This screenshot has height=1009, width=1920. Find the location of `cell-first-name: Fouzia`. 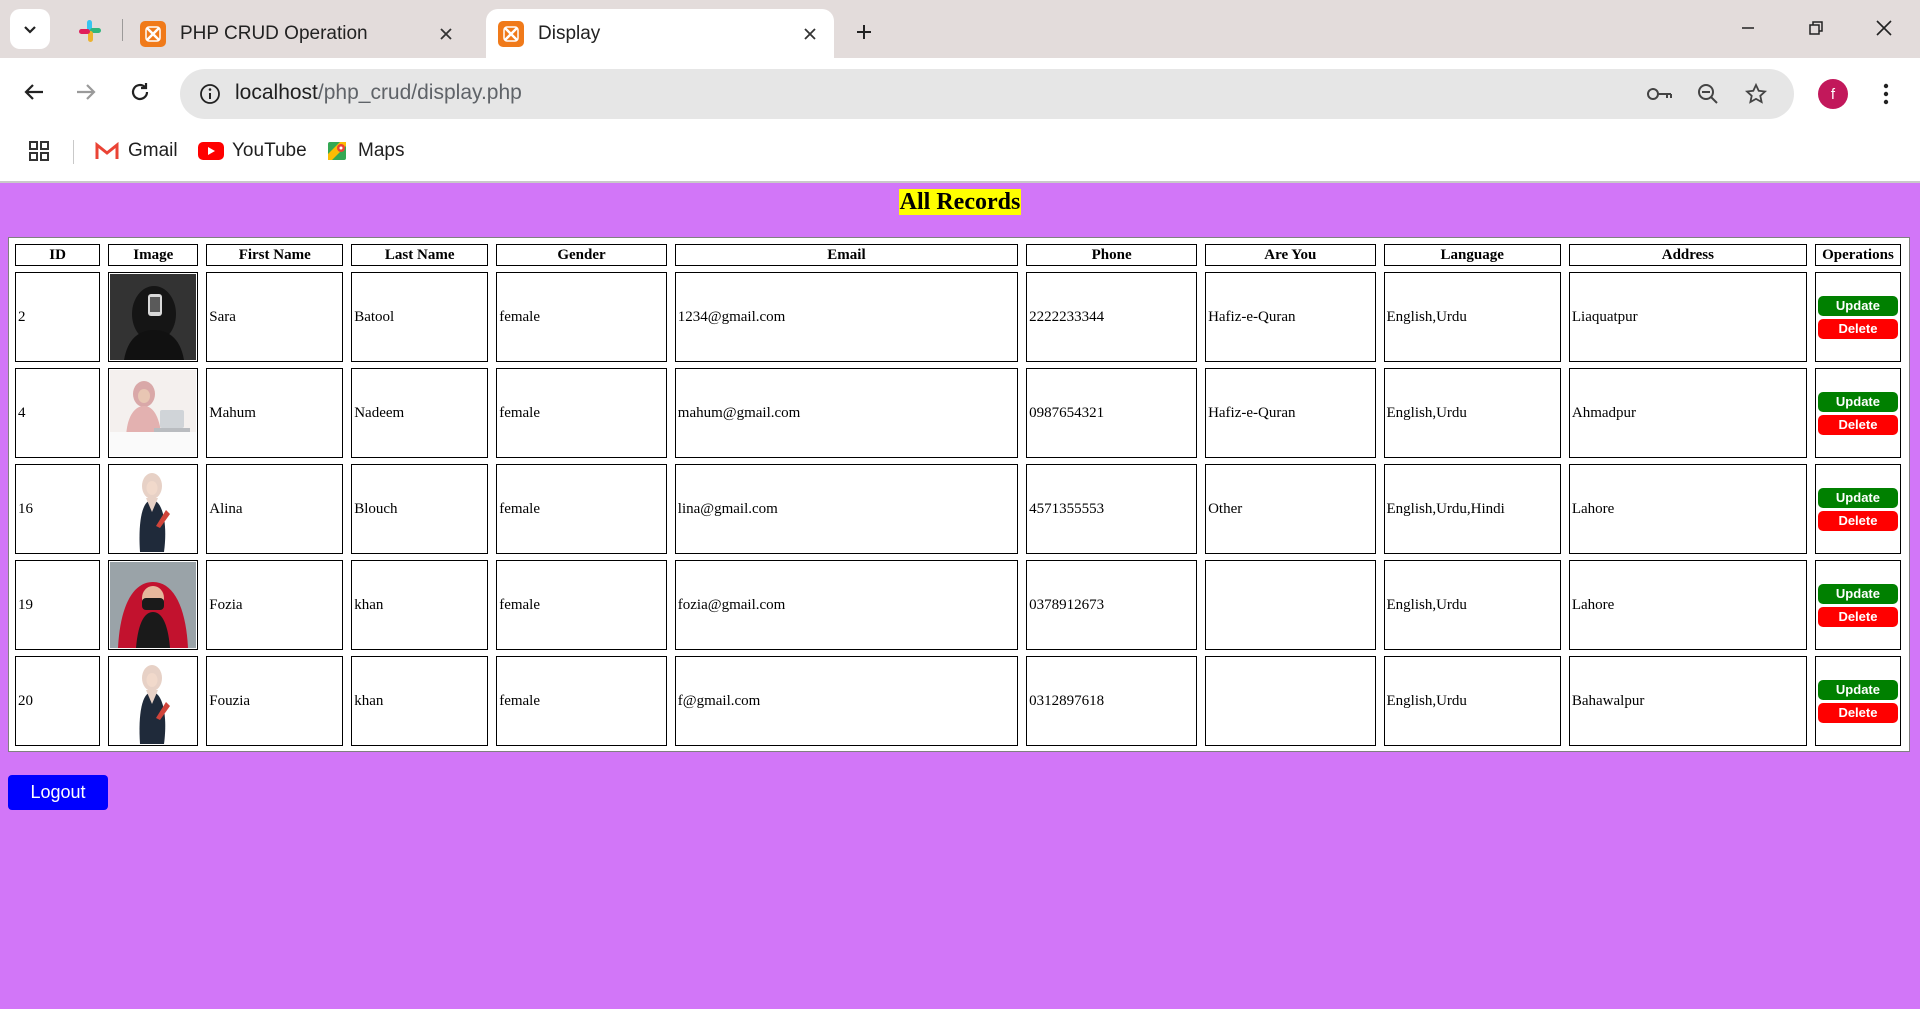

cell-first-name: Fouzia is located at coordinates (275, 701).